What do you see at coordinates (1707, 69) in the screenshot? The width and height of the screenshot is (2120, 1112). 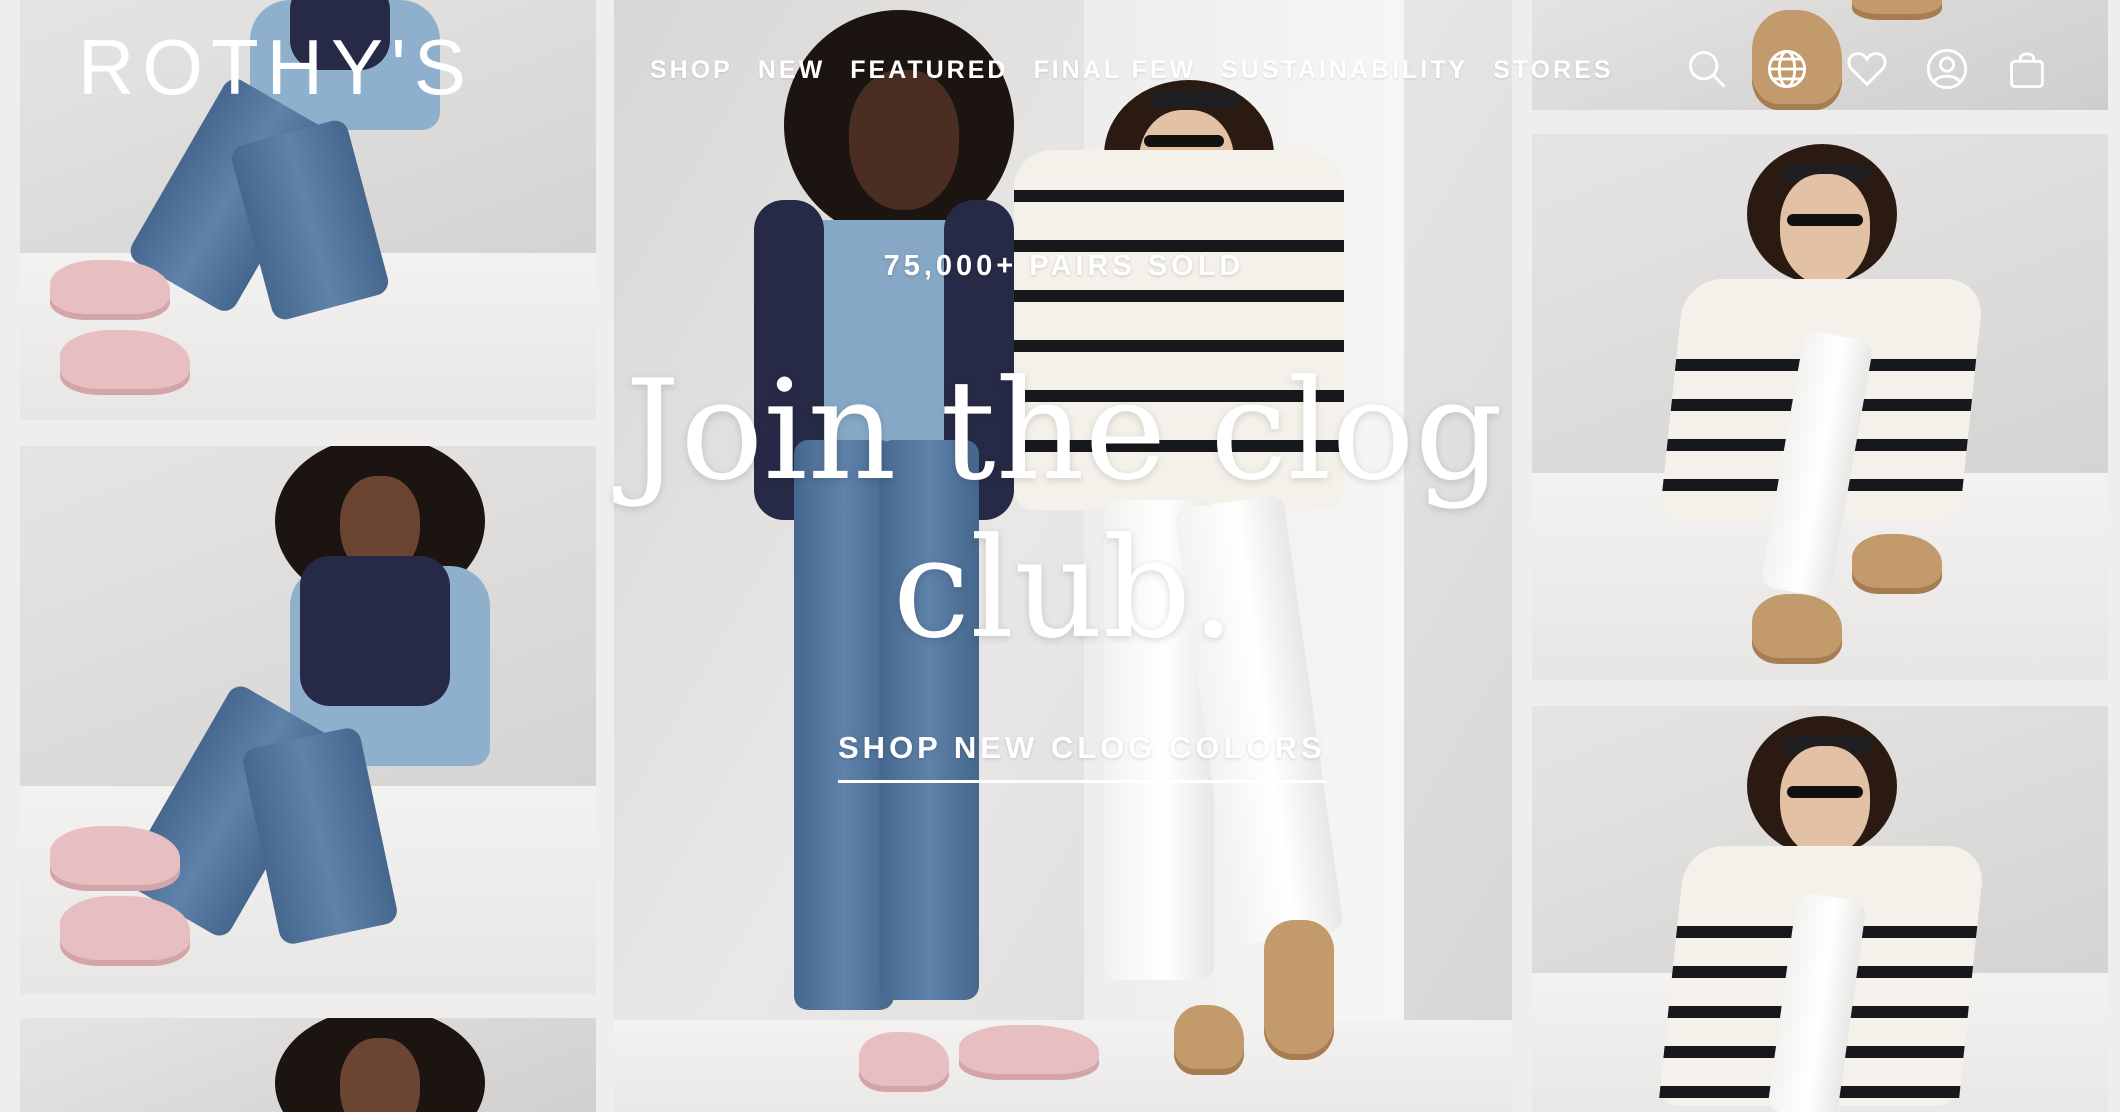 I see `search-icon` at bounding box center [1707, 69].